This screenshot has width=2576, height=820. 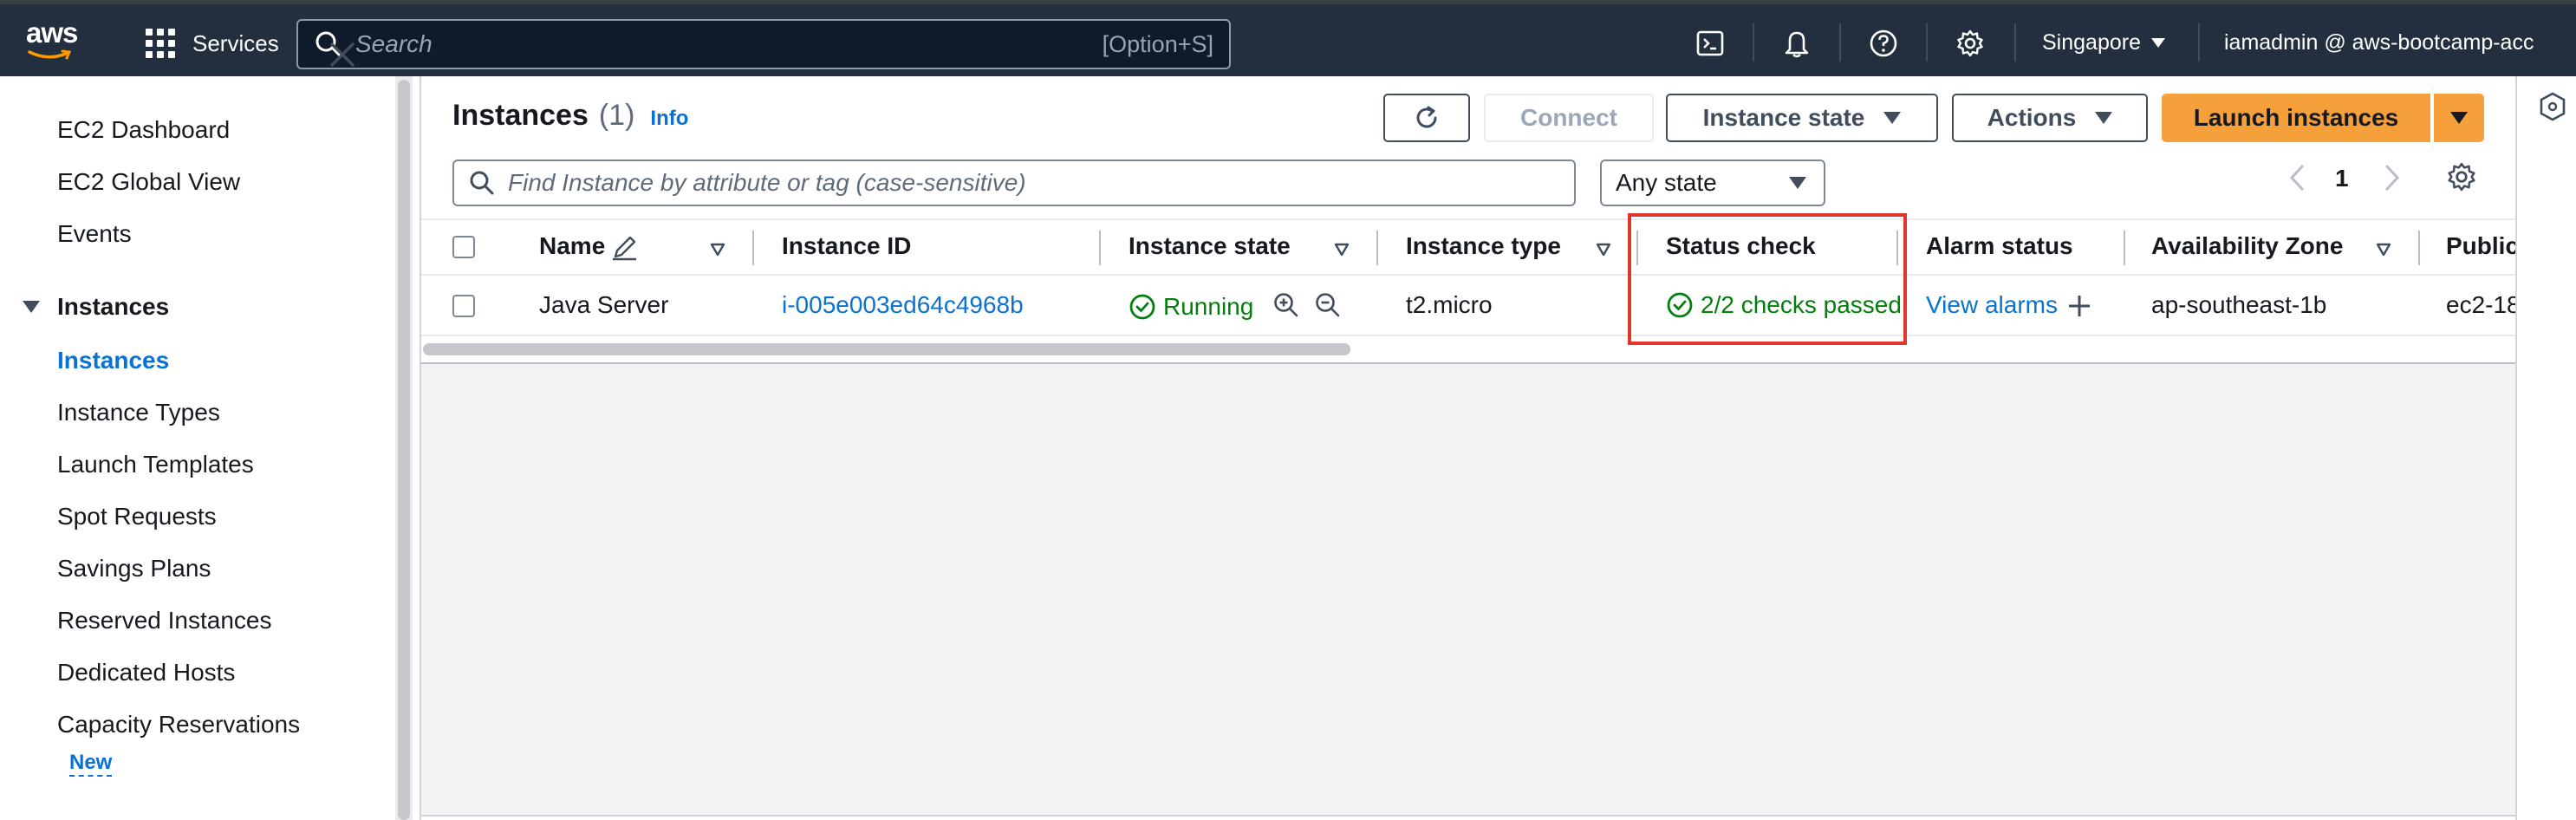 What do you see at coordinates (1286, 305) in the screenshot?
I see `zoom-in-icon` at bounding box center [1286, 305].